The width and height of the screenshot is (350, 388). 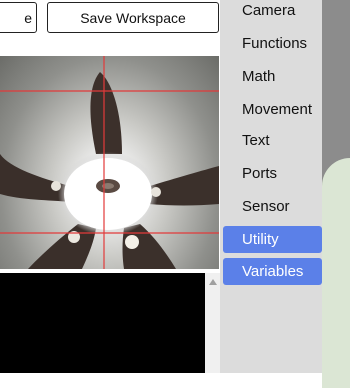 I want to click on block-workspace, so click(x=336, y=273).